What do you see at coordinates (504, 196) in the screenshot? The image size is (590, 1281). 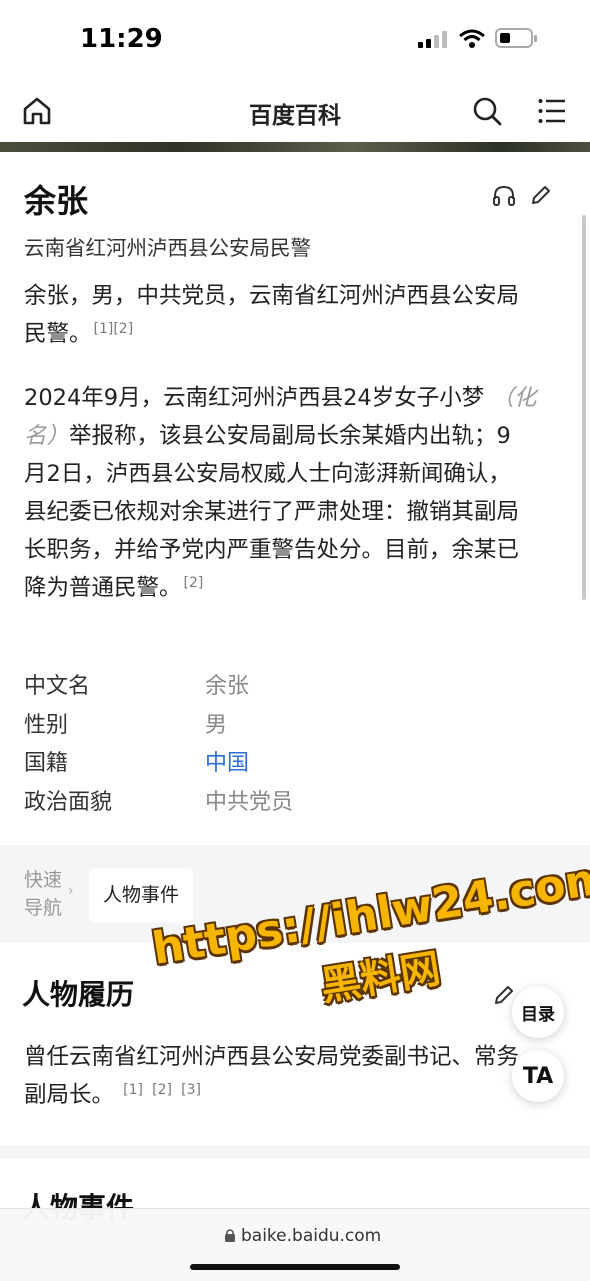 I see `headphones-icon` at bounding box center [504, 196].